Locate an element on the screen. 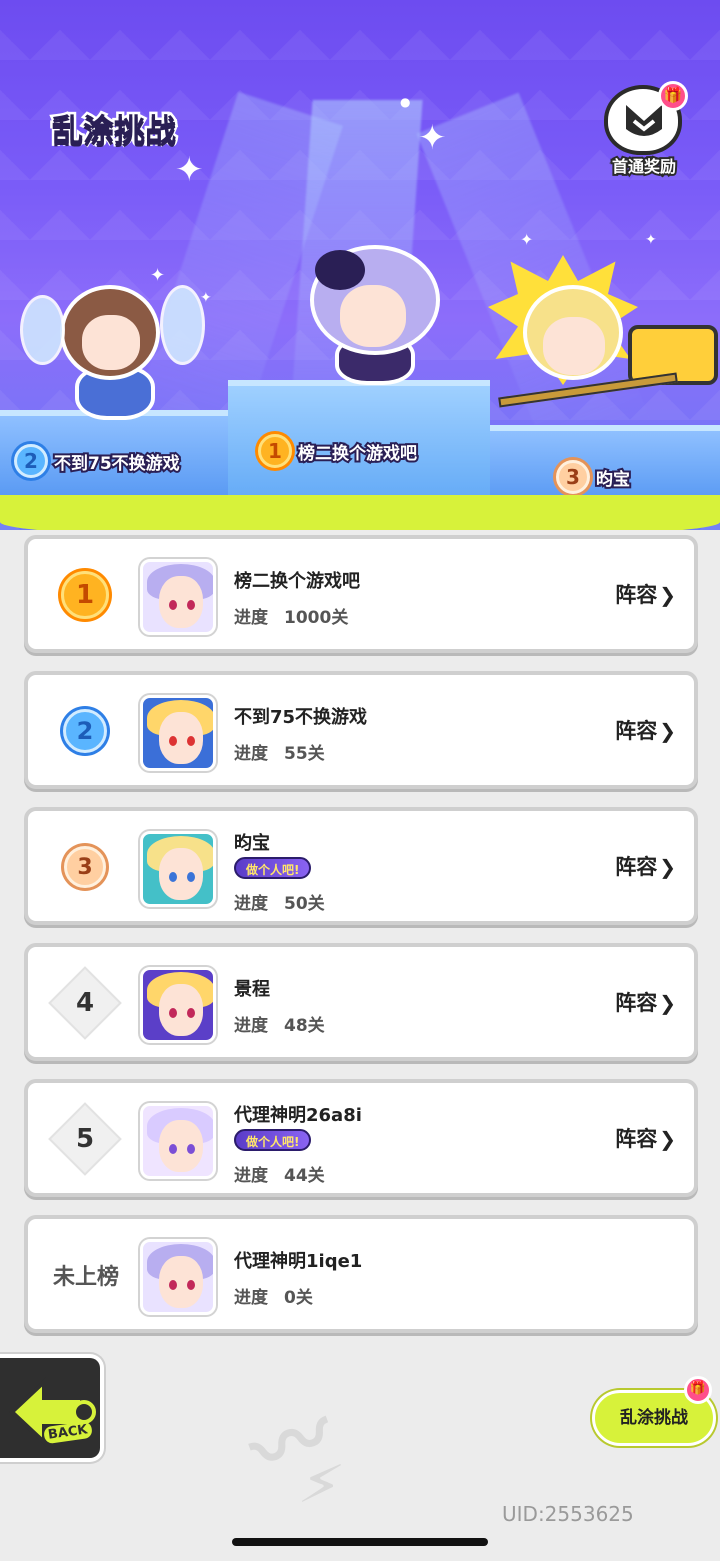 This screenshot has width=720, height=1561. rank-badge: 3 is located at coordinates (85, 867).